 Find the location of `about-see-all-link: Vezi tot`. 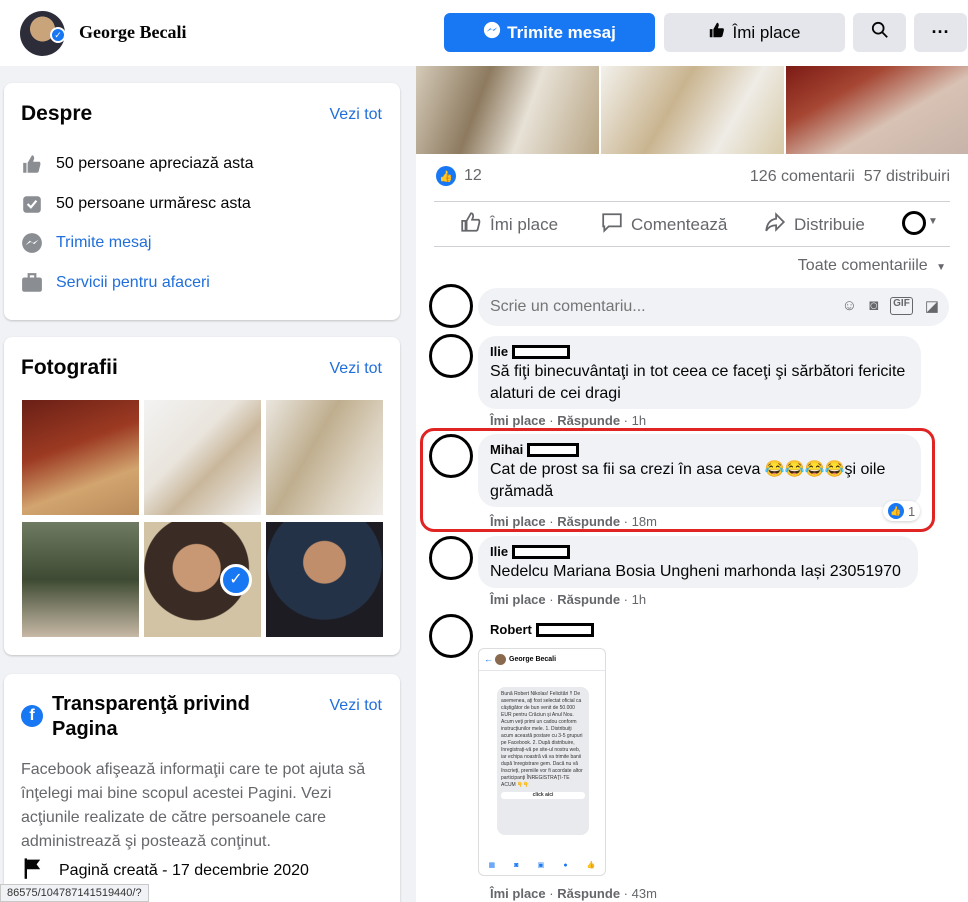

about-see-all-link: Vezi tot is located at coordinates (356, 115).